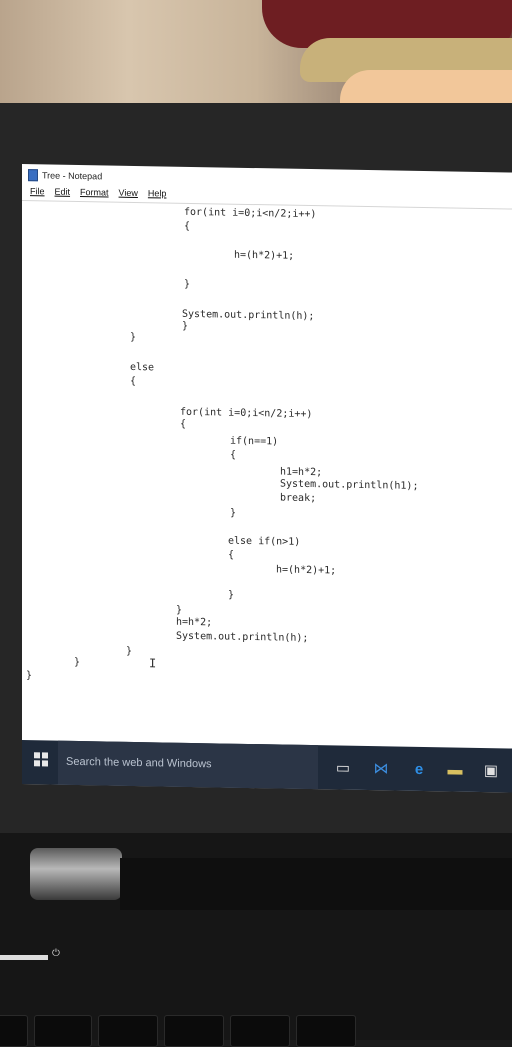 Image resolution: width=512 pixels, height=1047 pixels. What do you see at coordinates (41, 759) in the screenshot?
I see `start-button` at bounding box center [41, 759].